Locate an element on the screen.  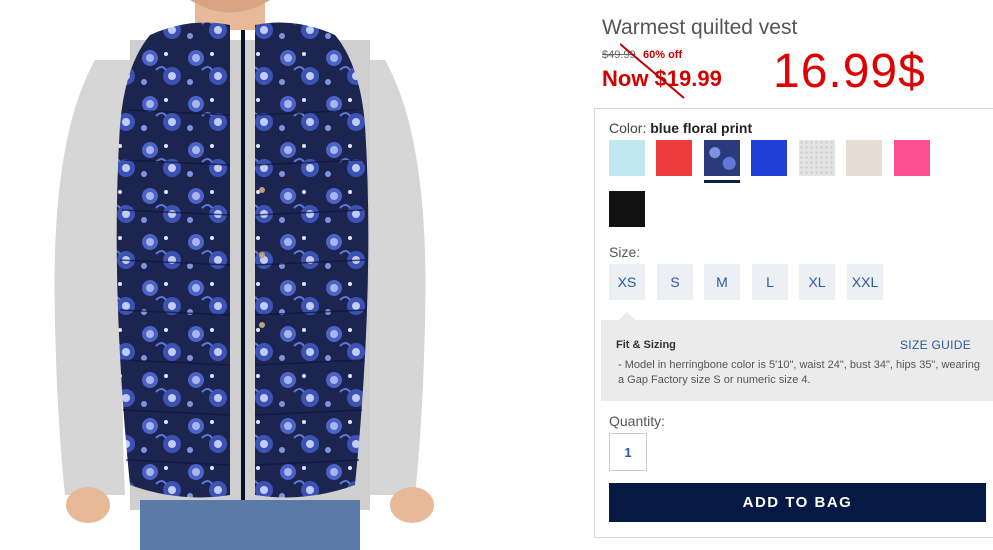
quantity-label: Quantity: is located at coordinates (637, 421).